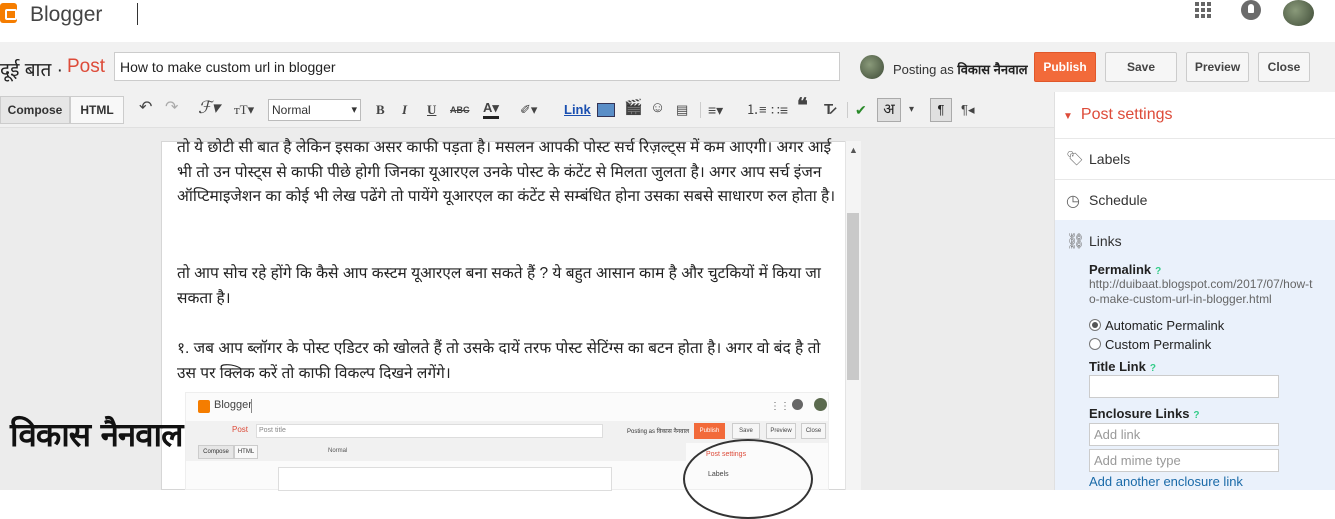  What do you see at coordinates (1125, 269) in the screenshot?
I see `permalink-label: Permalink?` at bounding box center [1125, 269].